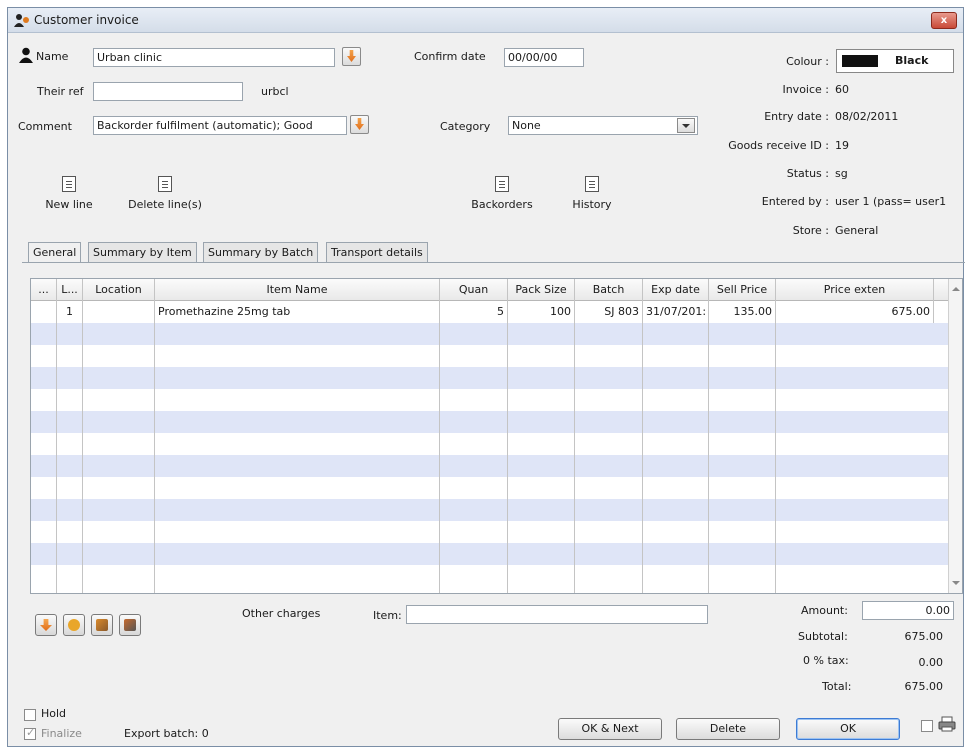 Image resolution: width=971 pixels, height=754 pixels. Describe the element at coordinates (55, 252) in the screenshot. I see `tab-general: General` at that location.